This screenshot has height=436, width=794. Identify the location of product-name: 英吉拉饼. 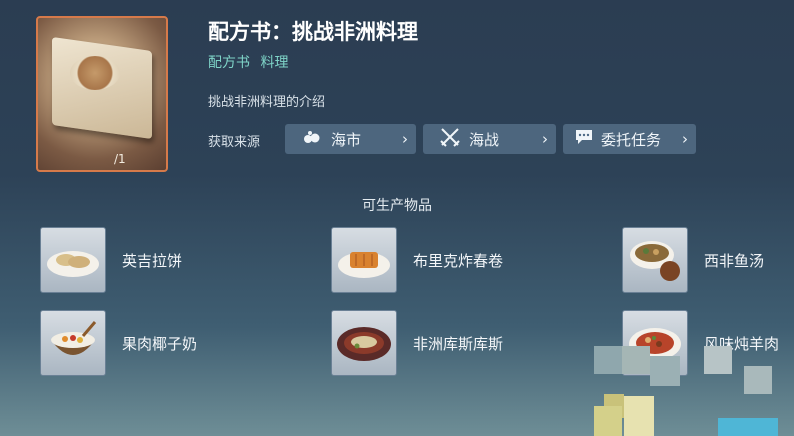
(152, 261).